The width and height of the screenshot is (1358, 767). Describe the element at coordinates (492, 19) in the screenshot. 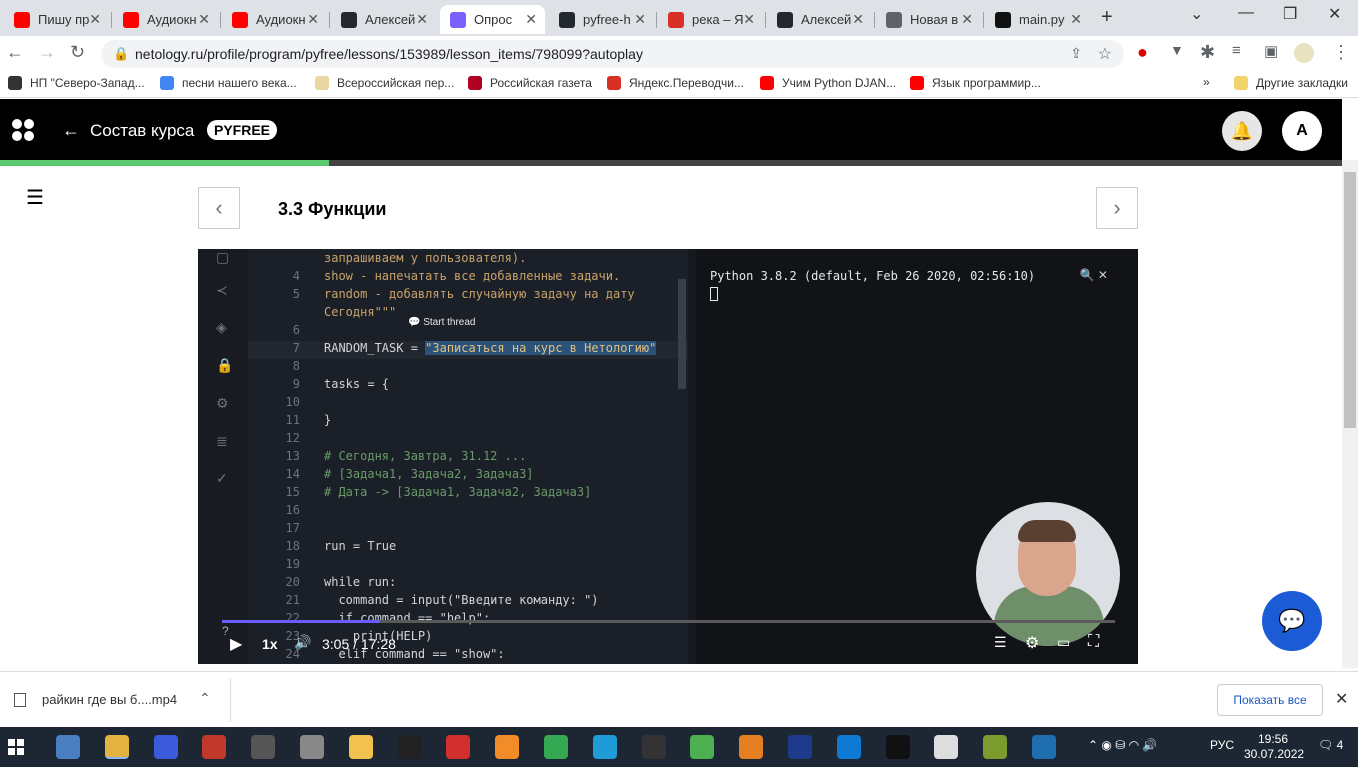

I see `browser-tab: Опрос ✕` at that location.